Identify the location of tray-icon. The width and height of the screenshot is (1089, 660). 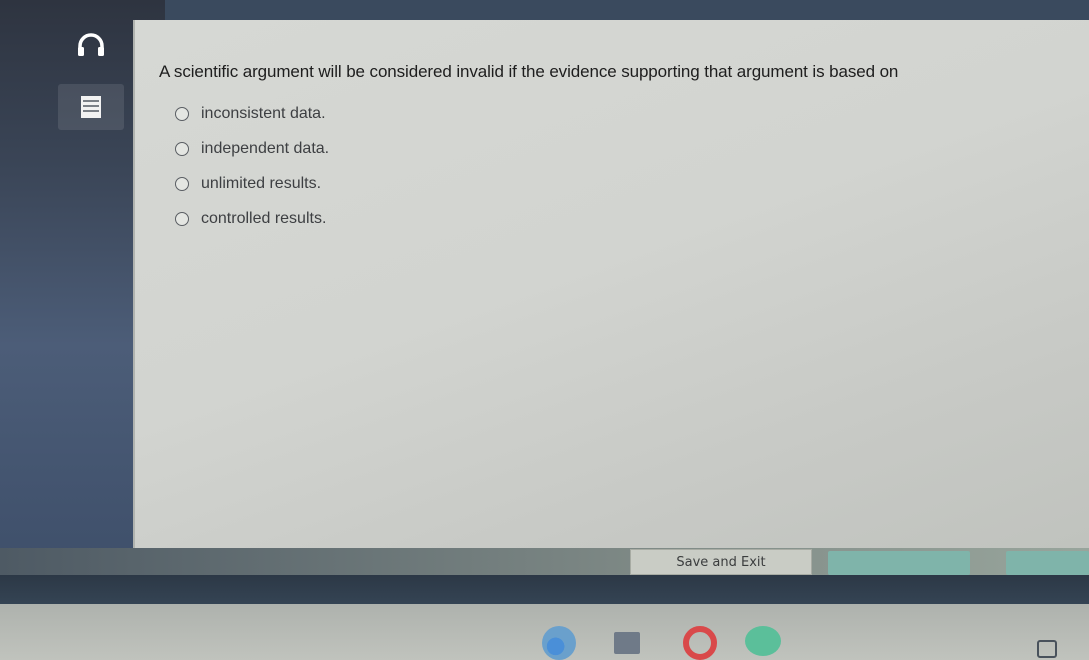
(1047, 649).